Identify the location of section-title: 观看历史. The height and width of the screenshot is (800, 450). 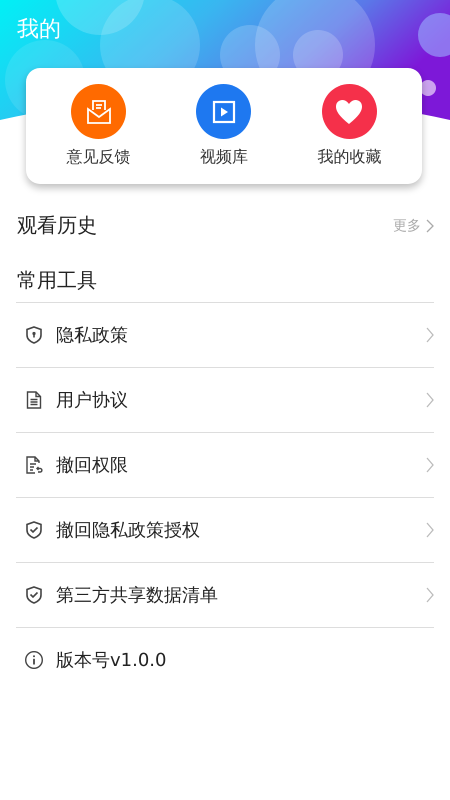
(57, 225).